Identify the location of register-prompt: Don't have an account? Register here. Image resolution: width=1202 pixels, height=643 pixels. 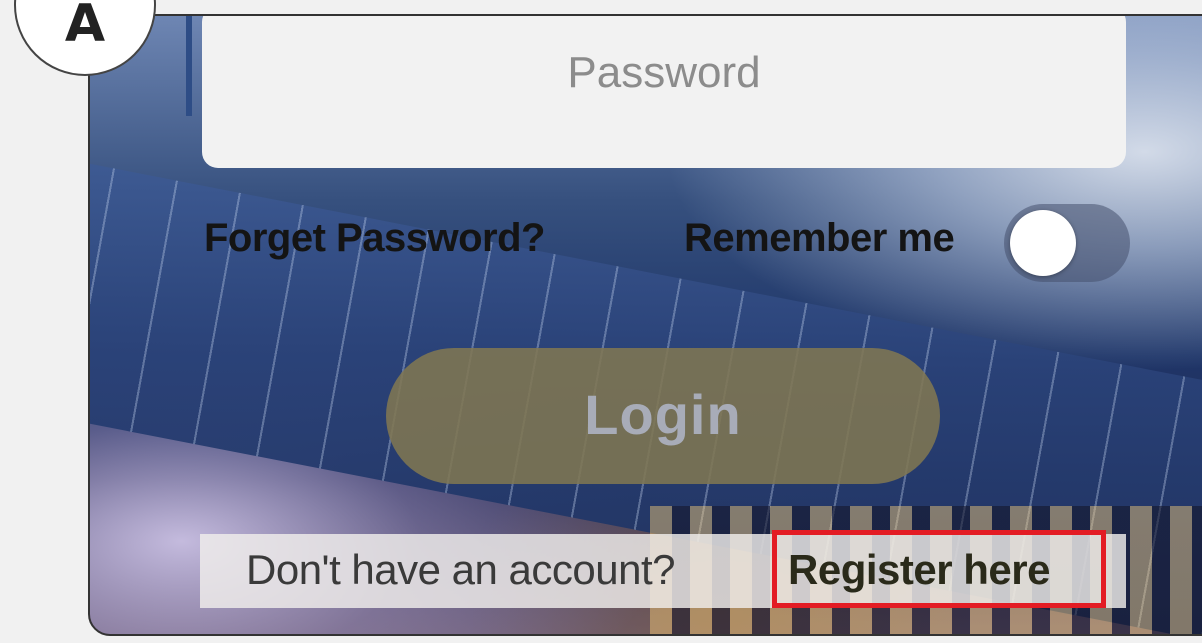
(663, 571).